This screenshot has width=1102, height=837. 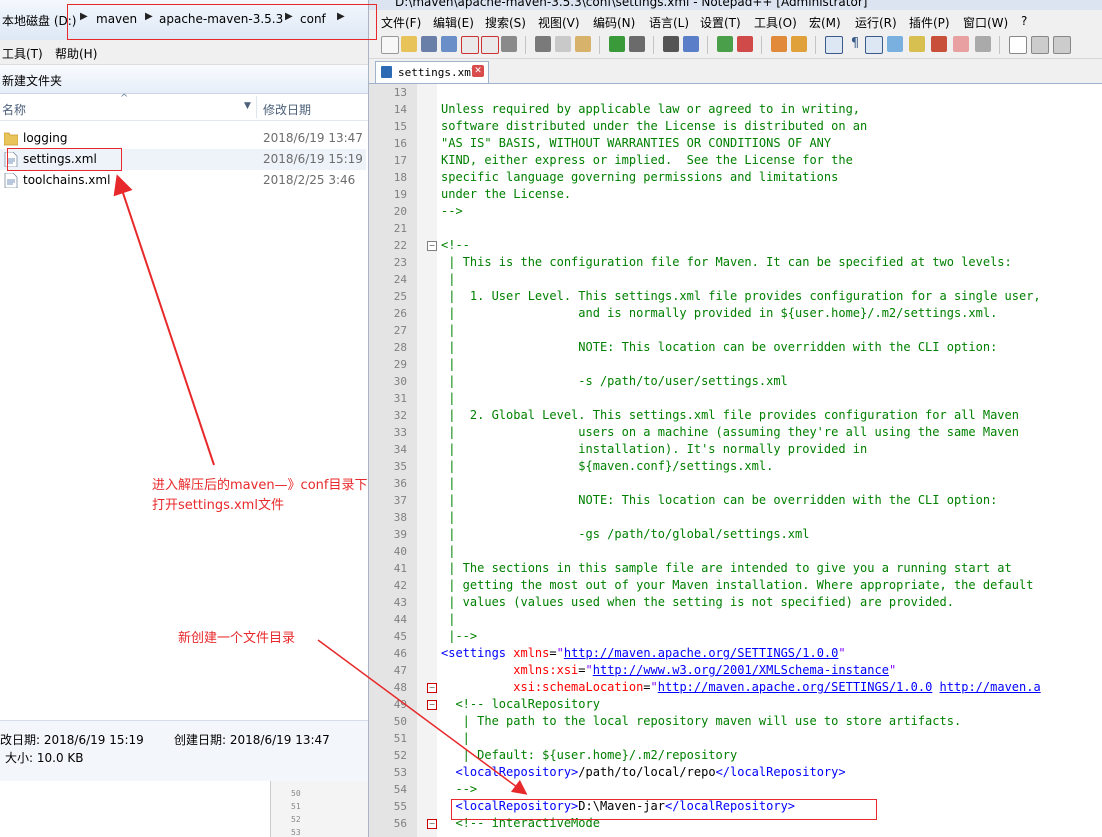 What do you see at coordinates (237, 638) in the screenshot?
I see `annotation-new-directory: 新创建一个文件目录` at bounding box center [237, 638].